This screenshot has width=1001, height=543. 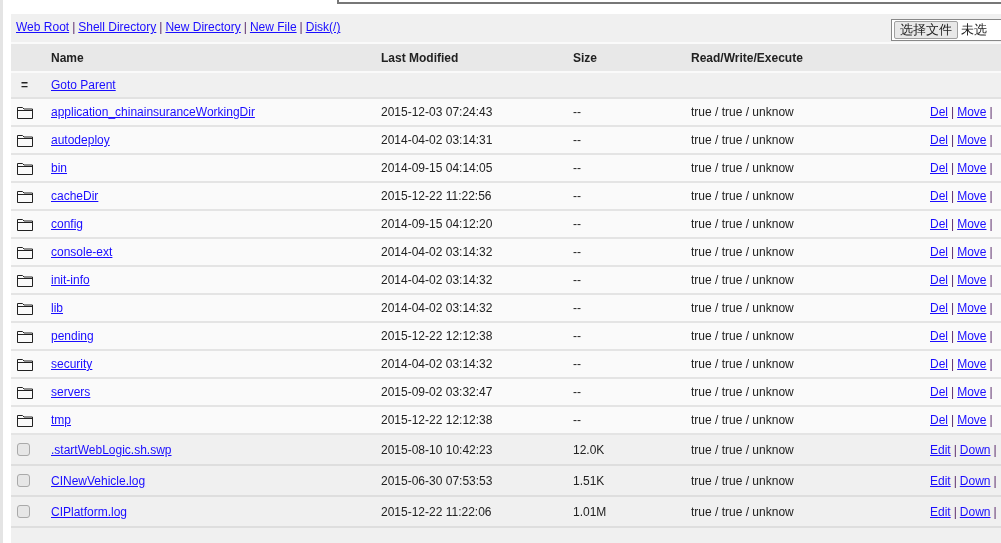 What do you see at coordinates (974, 30) in the screenshot?
I see `file-status: 未选` at bounding box center [974, 30].